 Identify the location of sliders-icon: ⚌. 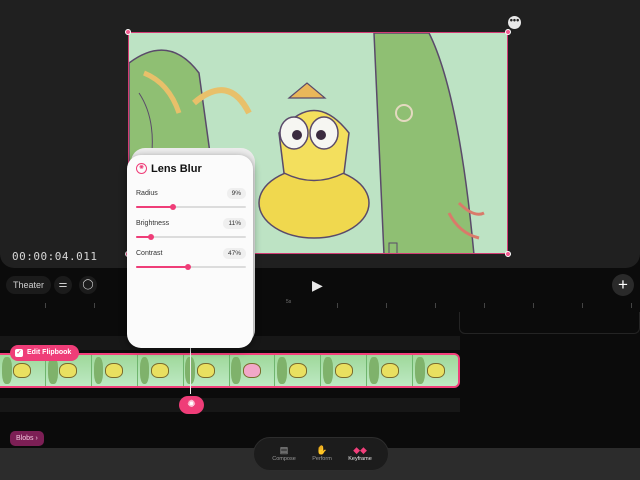
(63, 285).